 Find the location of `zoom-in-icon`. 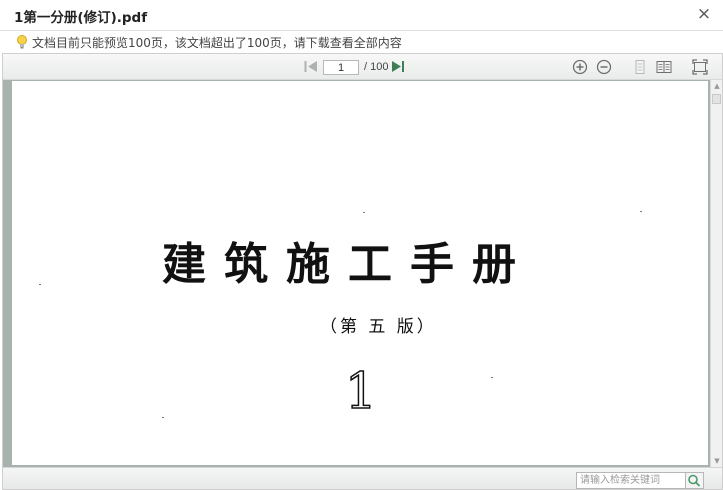

zoom-in-icon is located at coordinates (580, 67).